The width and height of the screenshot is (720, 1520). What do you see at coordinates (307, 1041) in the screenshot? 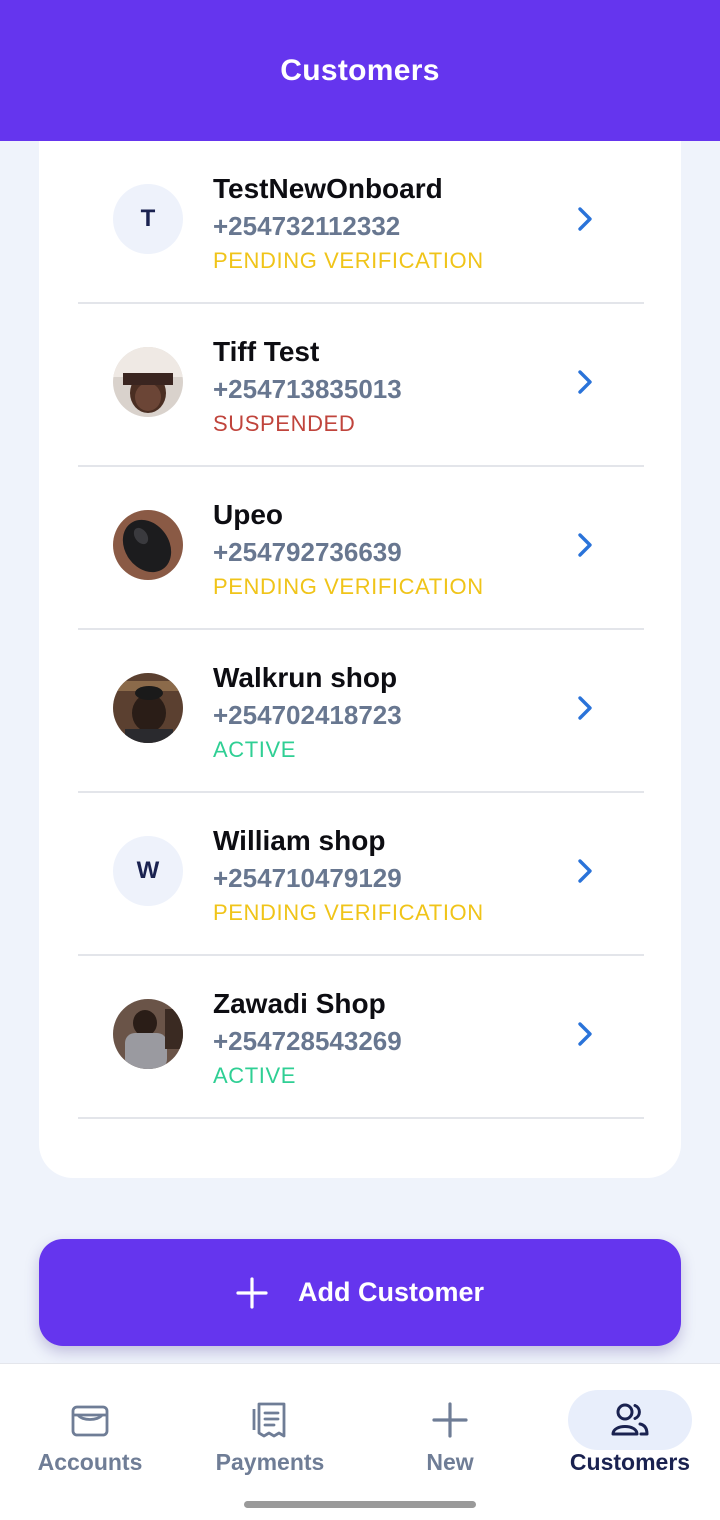
I see `customer-phone: +254728543269` at bounding box center [307, 1041].